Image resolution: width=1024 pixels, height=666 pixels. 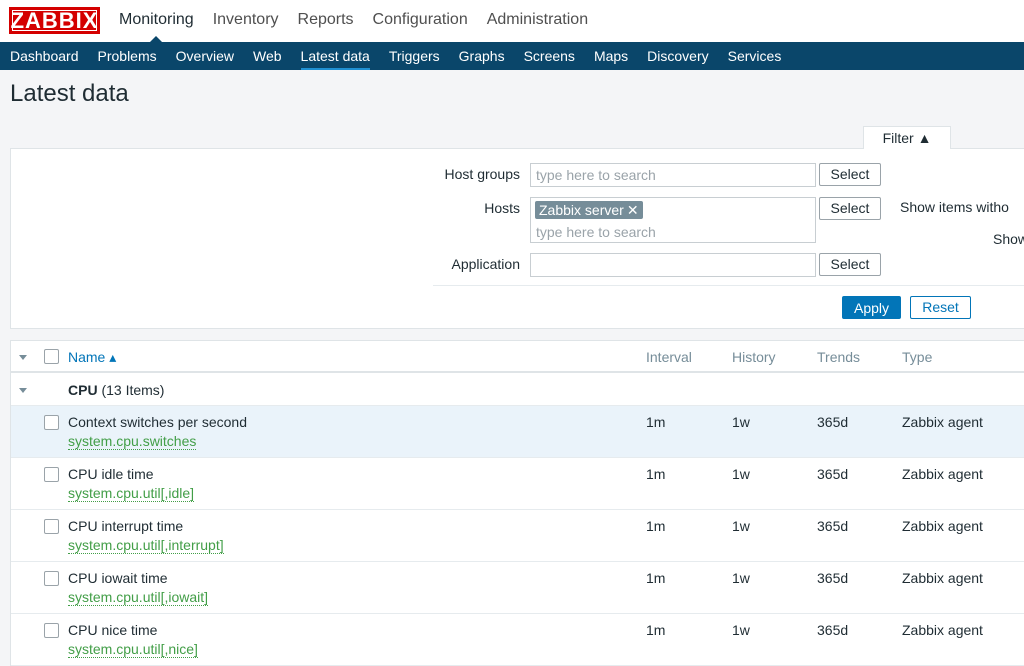 I want to click on column-name-header: Name ▴, so click(x=92, y=357).